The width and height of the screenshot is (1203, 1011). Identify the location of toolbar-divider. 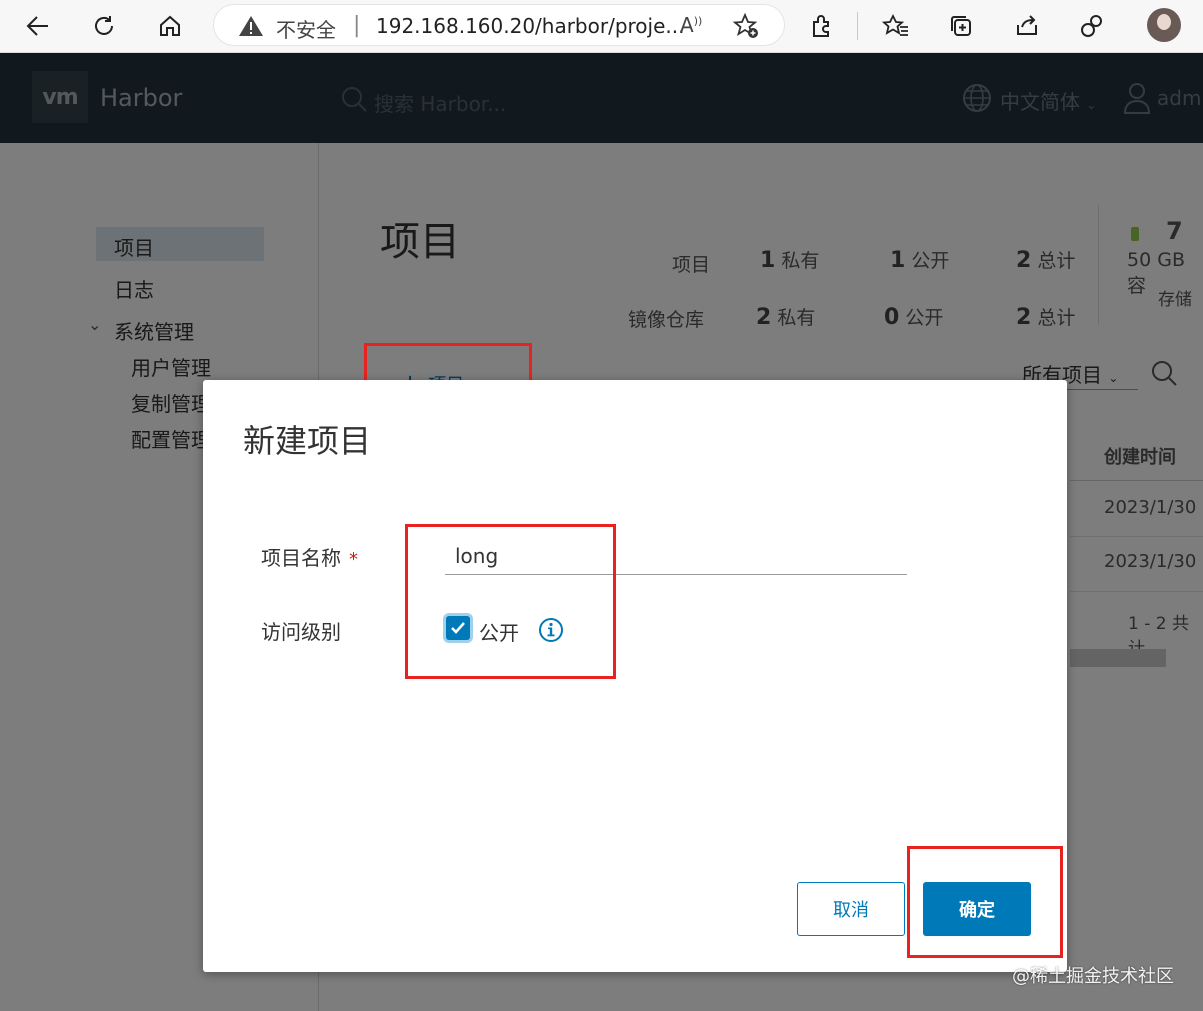
(857, 26).